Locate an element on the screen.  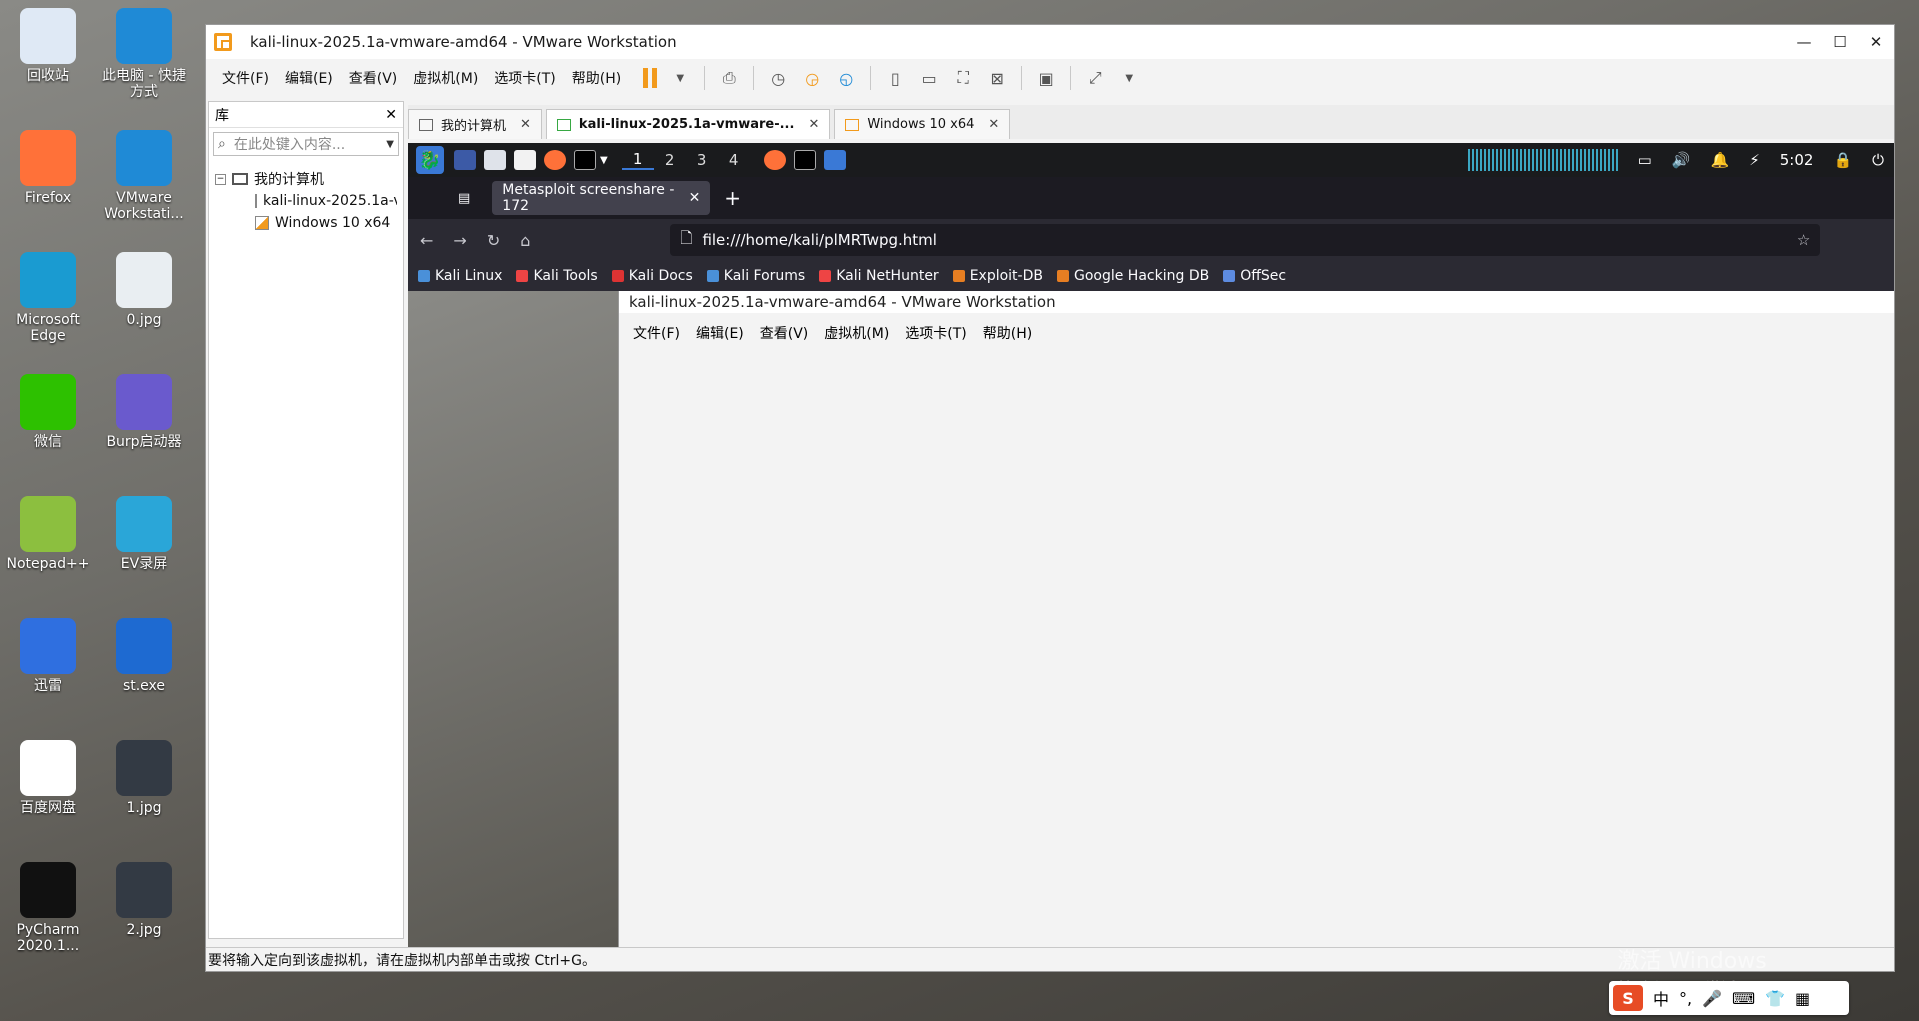
desktop-icon-5: 0.jpg is located at coordinates (144, 290).